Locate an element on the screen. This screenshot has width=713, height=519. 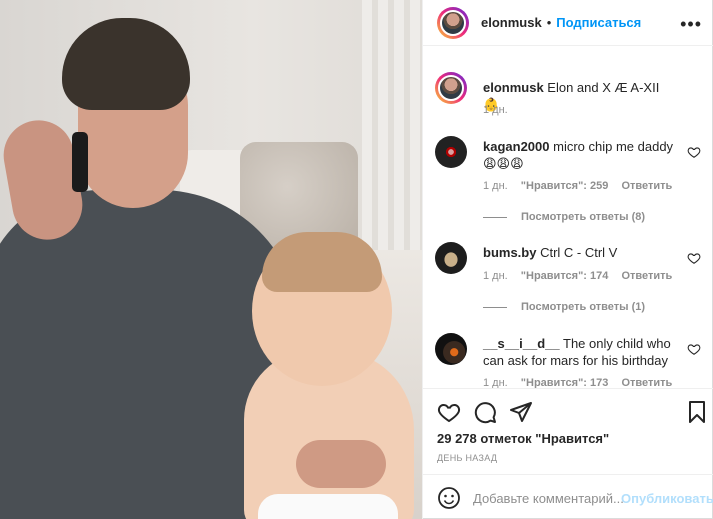
photo-phone is located at coordinates (80, 162).